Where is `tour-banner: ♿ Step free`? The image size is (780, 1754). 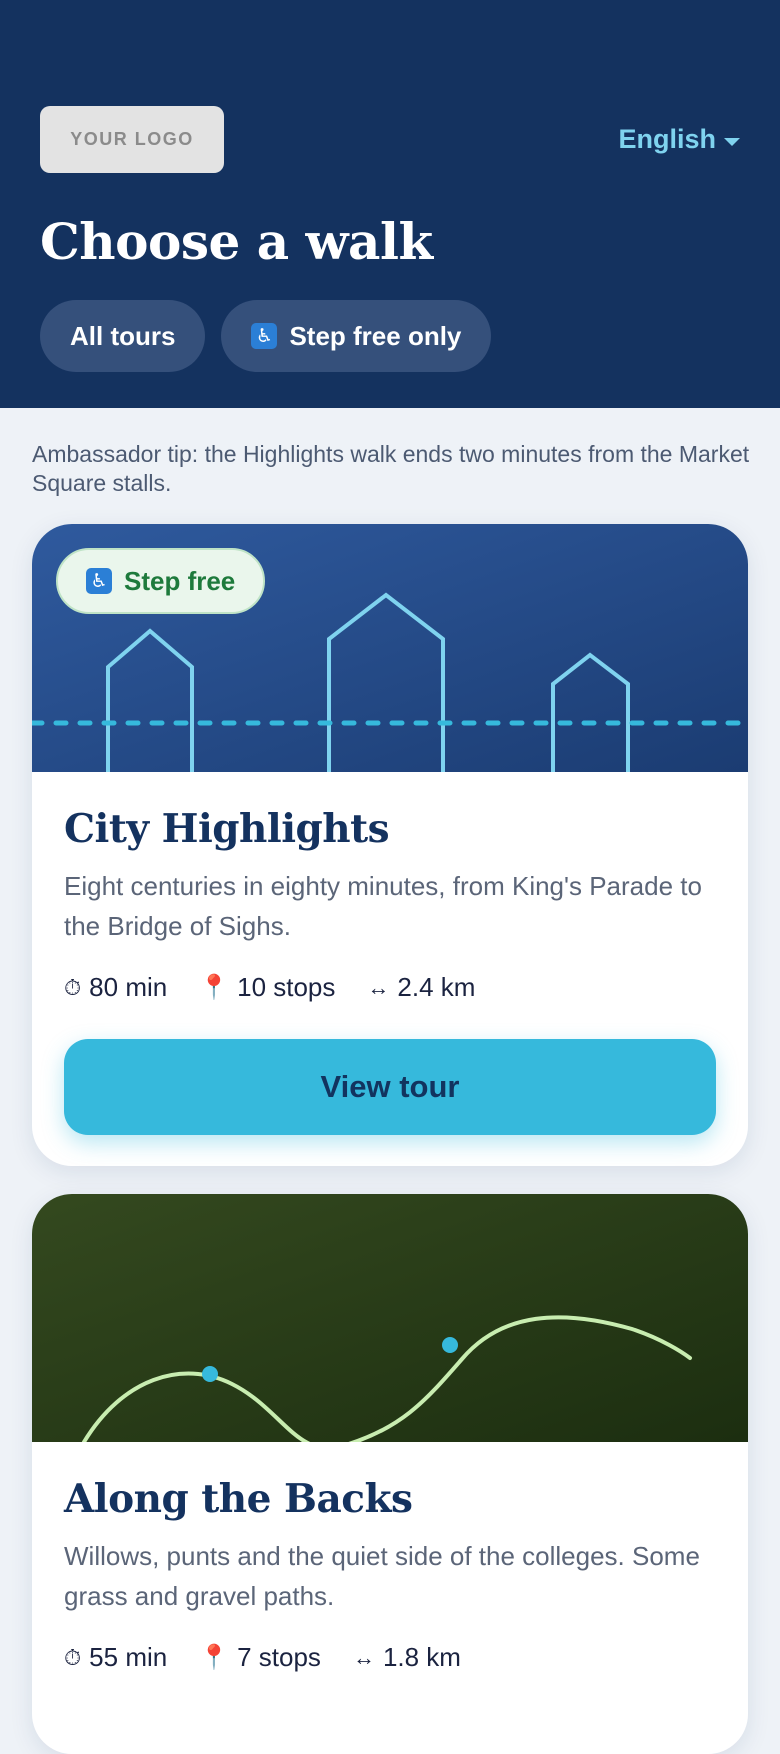 tour-banner: ♿ Step free is located at coordinates (390, 648).